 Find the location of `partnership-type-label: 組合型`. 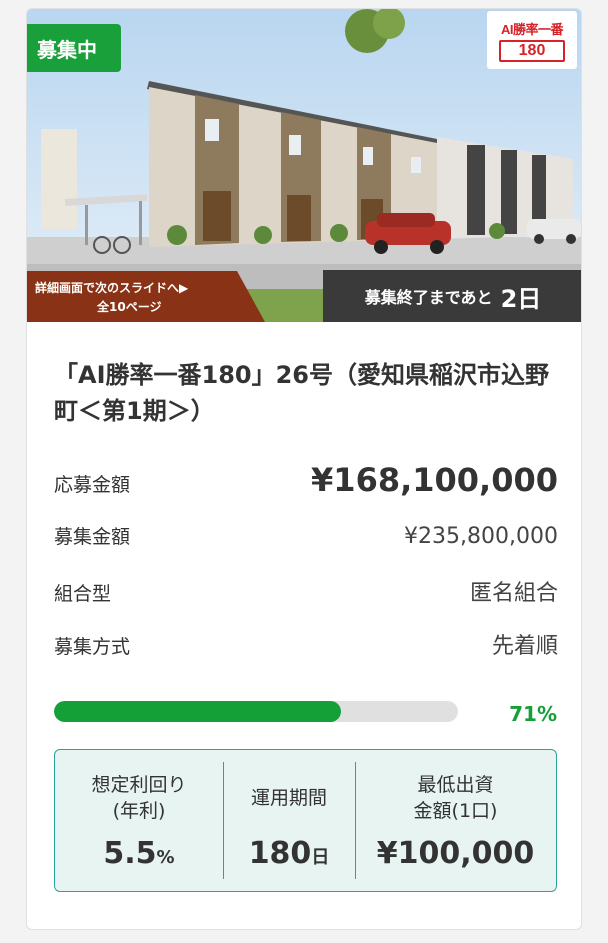

partnership-type-label: 組合型 is located at coordinates (83, 594).